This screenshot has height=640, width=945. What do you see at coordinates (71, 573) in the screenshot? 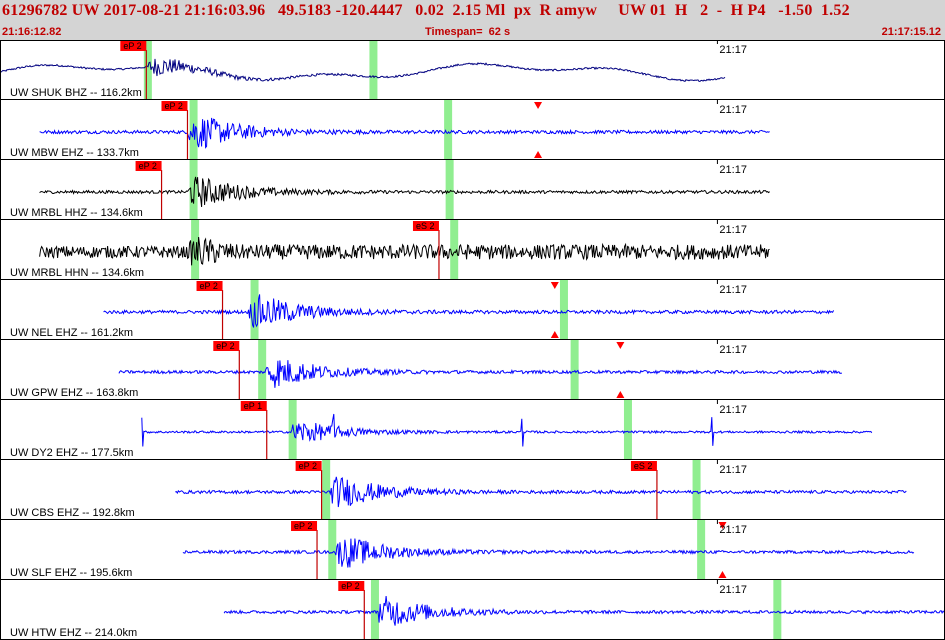
I see `station-label: UW SLF EHZ -- 195.6km` at bounding box center [71, 573].